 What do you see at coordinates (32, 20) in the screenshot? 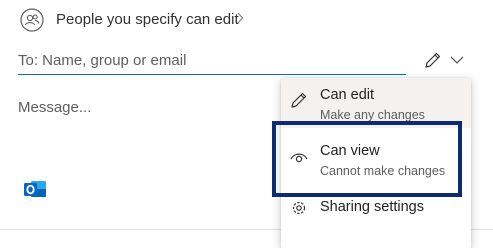
I see `people-icon` at bounding box center [32, 20].